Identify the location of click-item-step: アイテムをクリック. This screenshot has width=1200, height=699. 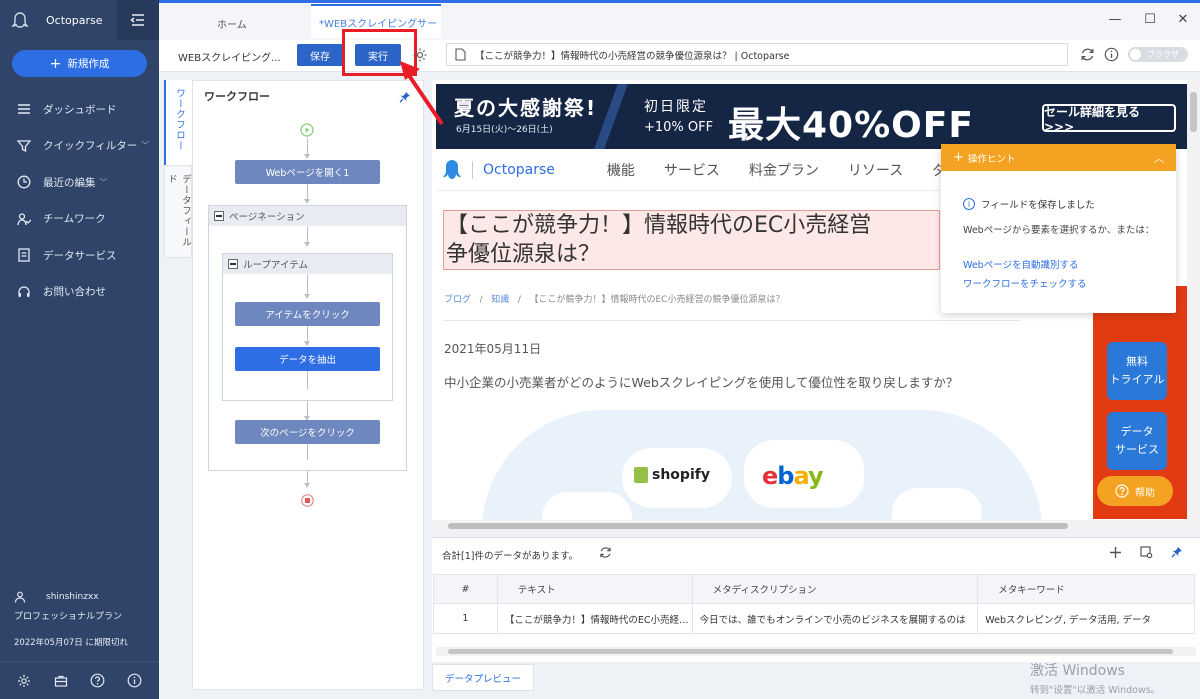
(307, 314).